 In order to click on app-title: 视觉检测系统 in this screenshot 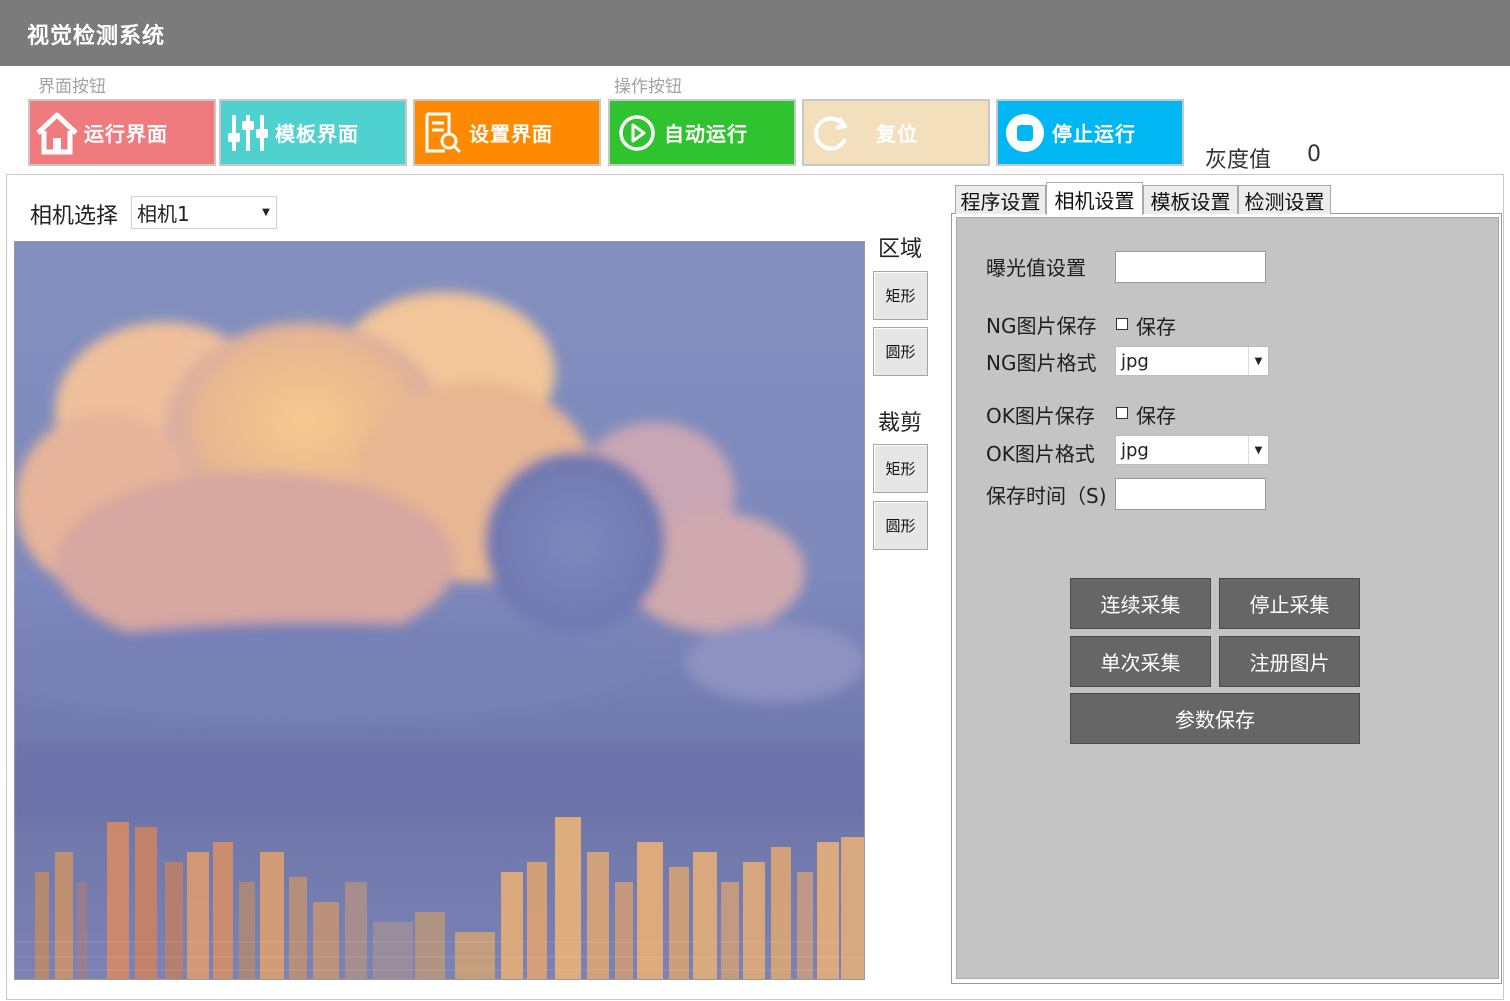, I will do `click(96, 36)`.